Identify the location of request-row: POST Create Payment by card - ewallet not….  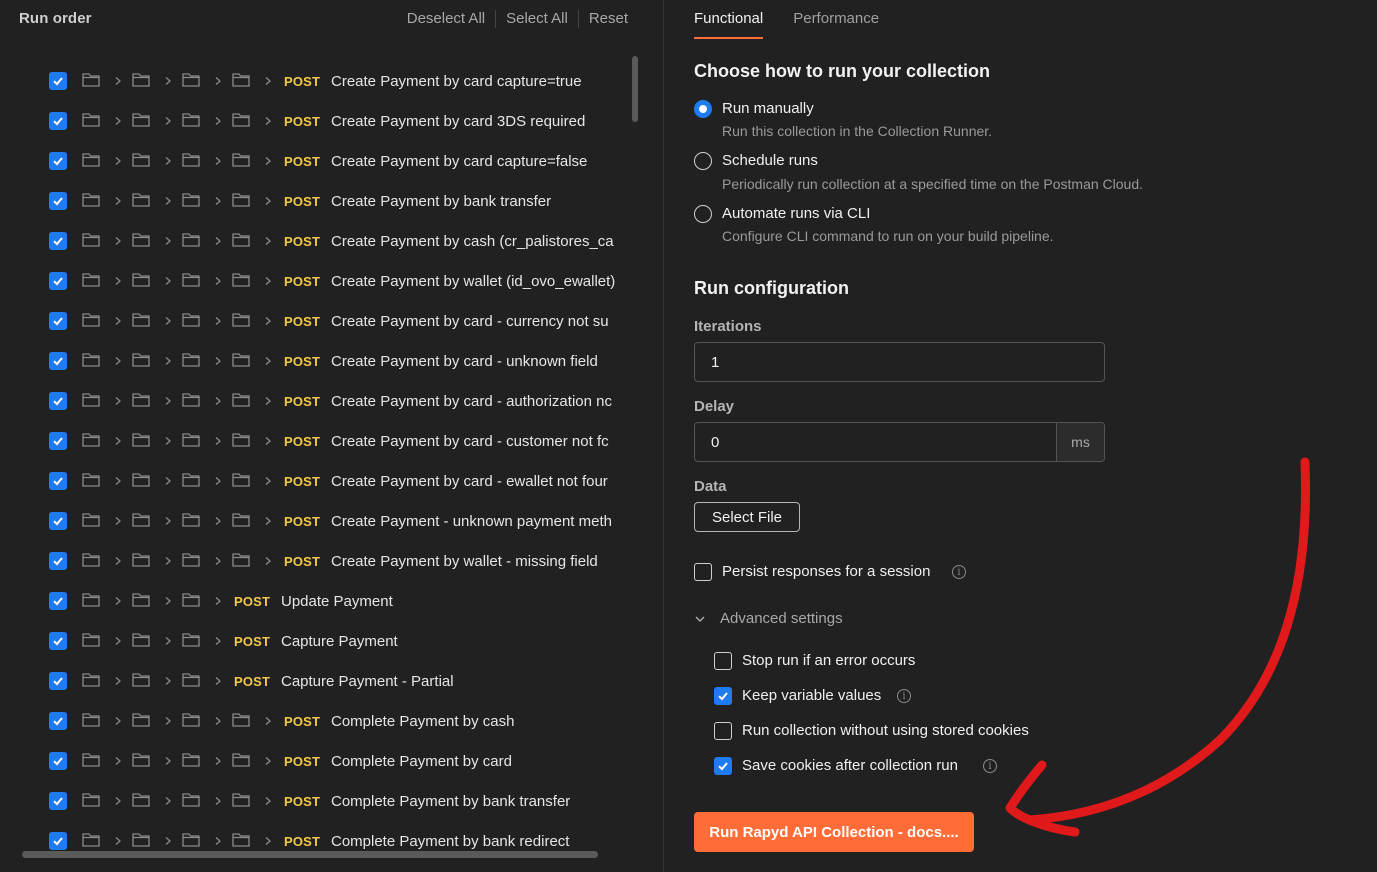
(320, 481).